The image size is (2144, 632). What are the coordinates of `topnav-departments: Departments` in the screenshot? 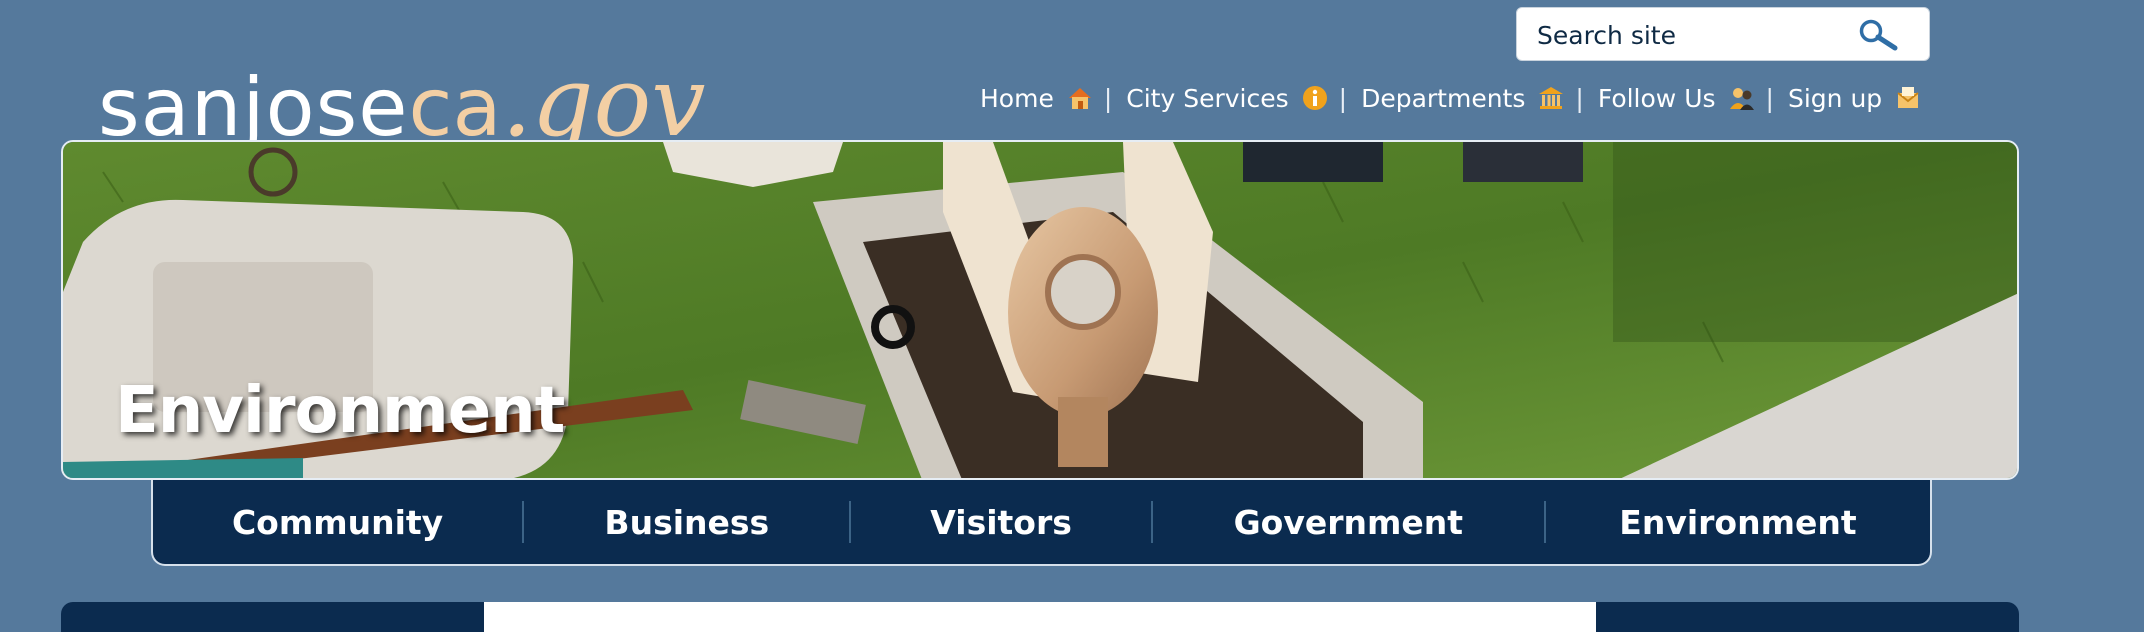 It's located at (1463, 98).